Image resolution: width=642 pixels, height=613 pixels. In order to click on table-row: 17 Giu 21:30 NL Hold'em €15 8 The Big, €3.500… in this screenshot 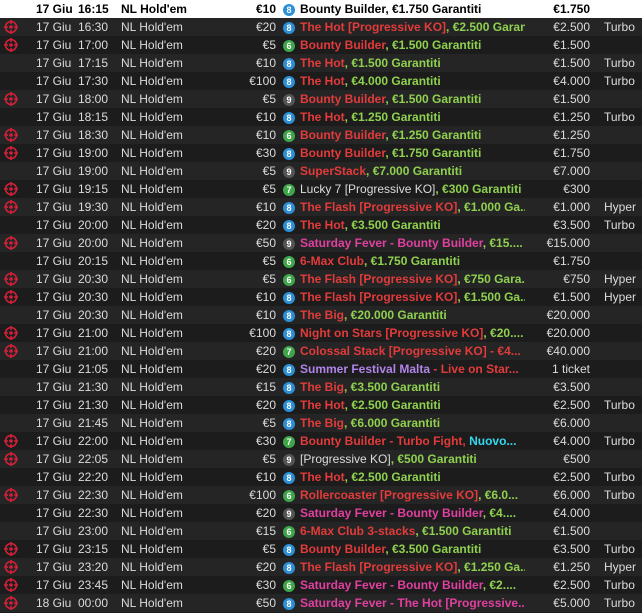, I will do `click(321, 387)`.